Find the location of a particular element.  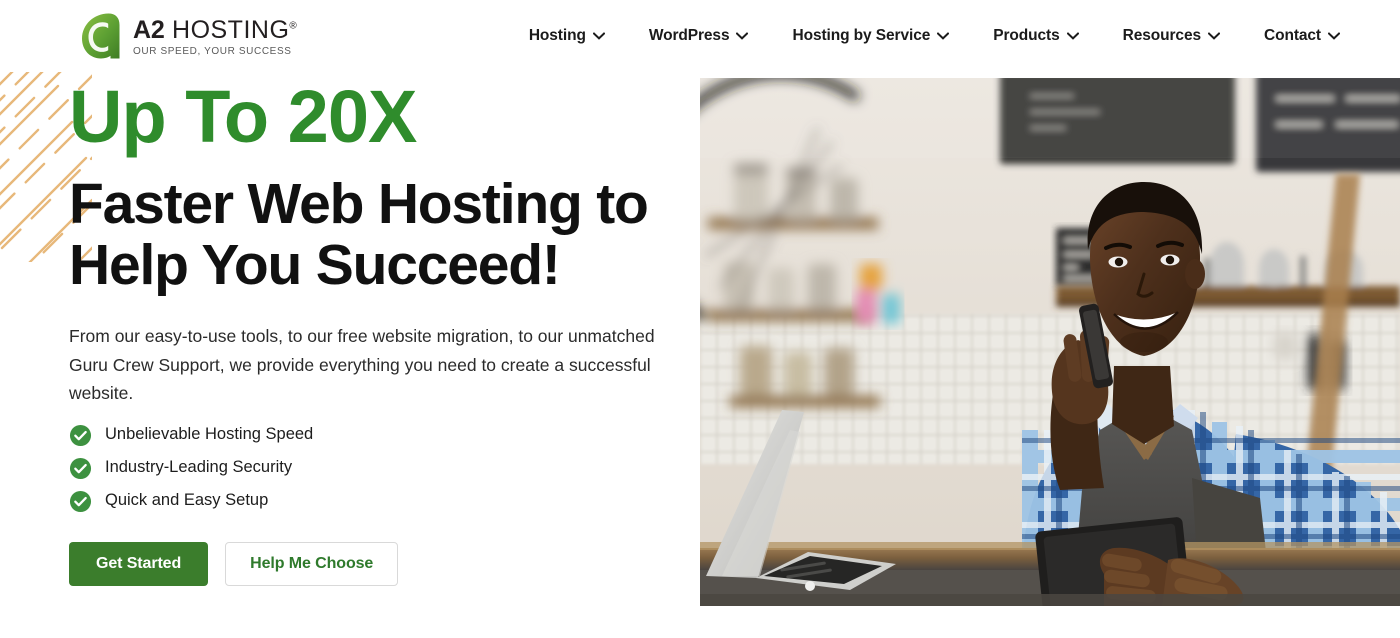

hero-headline: Faster Web Hosting to Help You Succeed! is located at coordinates (376, 235).